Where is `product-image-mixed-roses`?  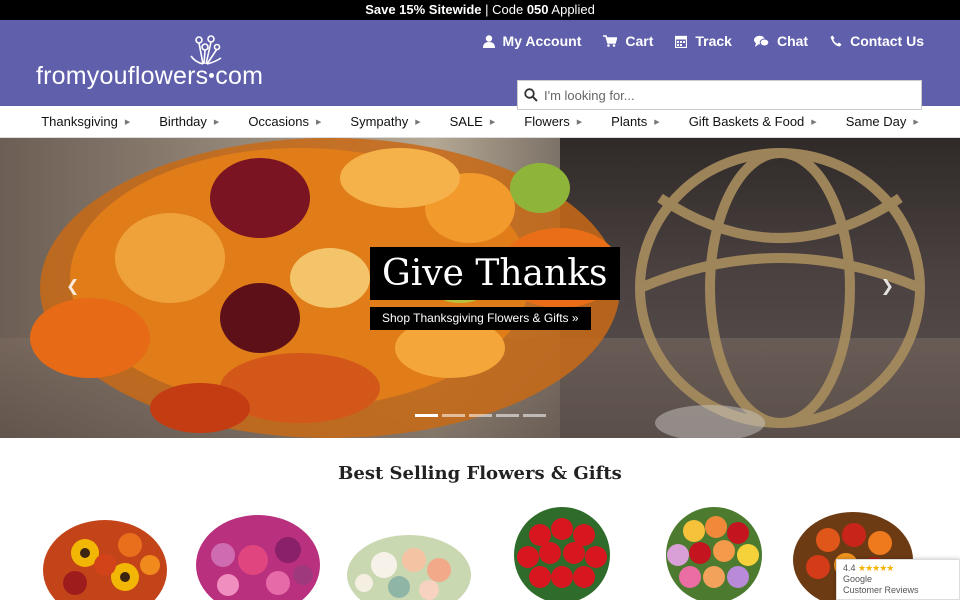 product-image-mixed-roses is located at coordinates (714, 552).